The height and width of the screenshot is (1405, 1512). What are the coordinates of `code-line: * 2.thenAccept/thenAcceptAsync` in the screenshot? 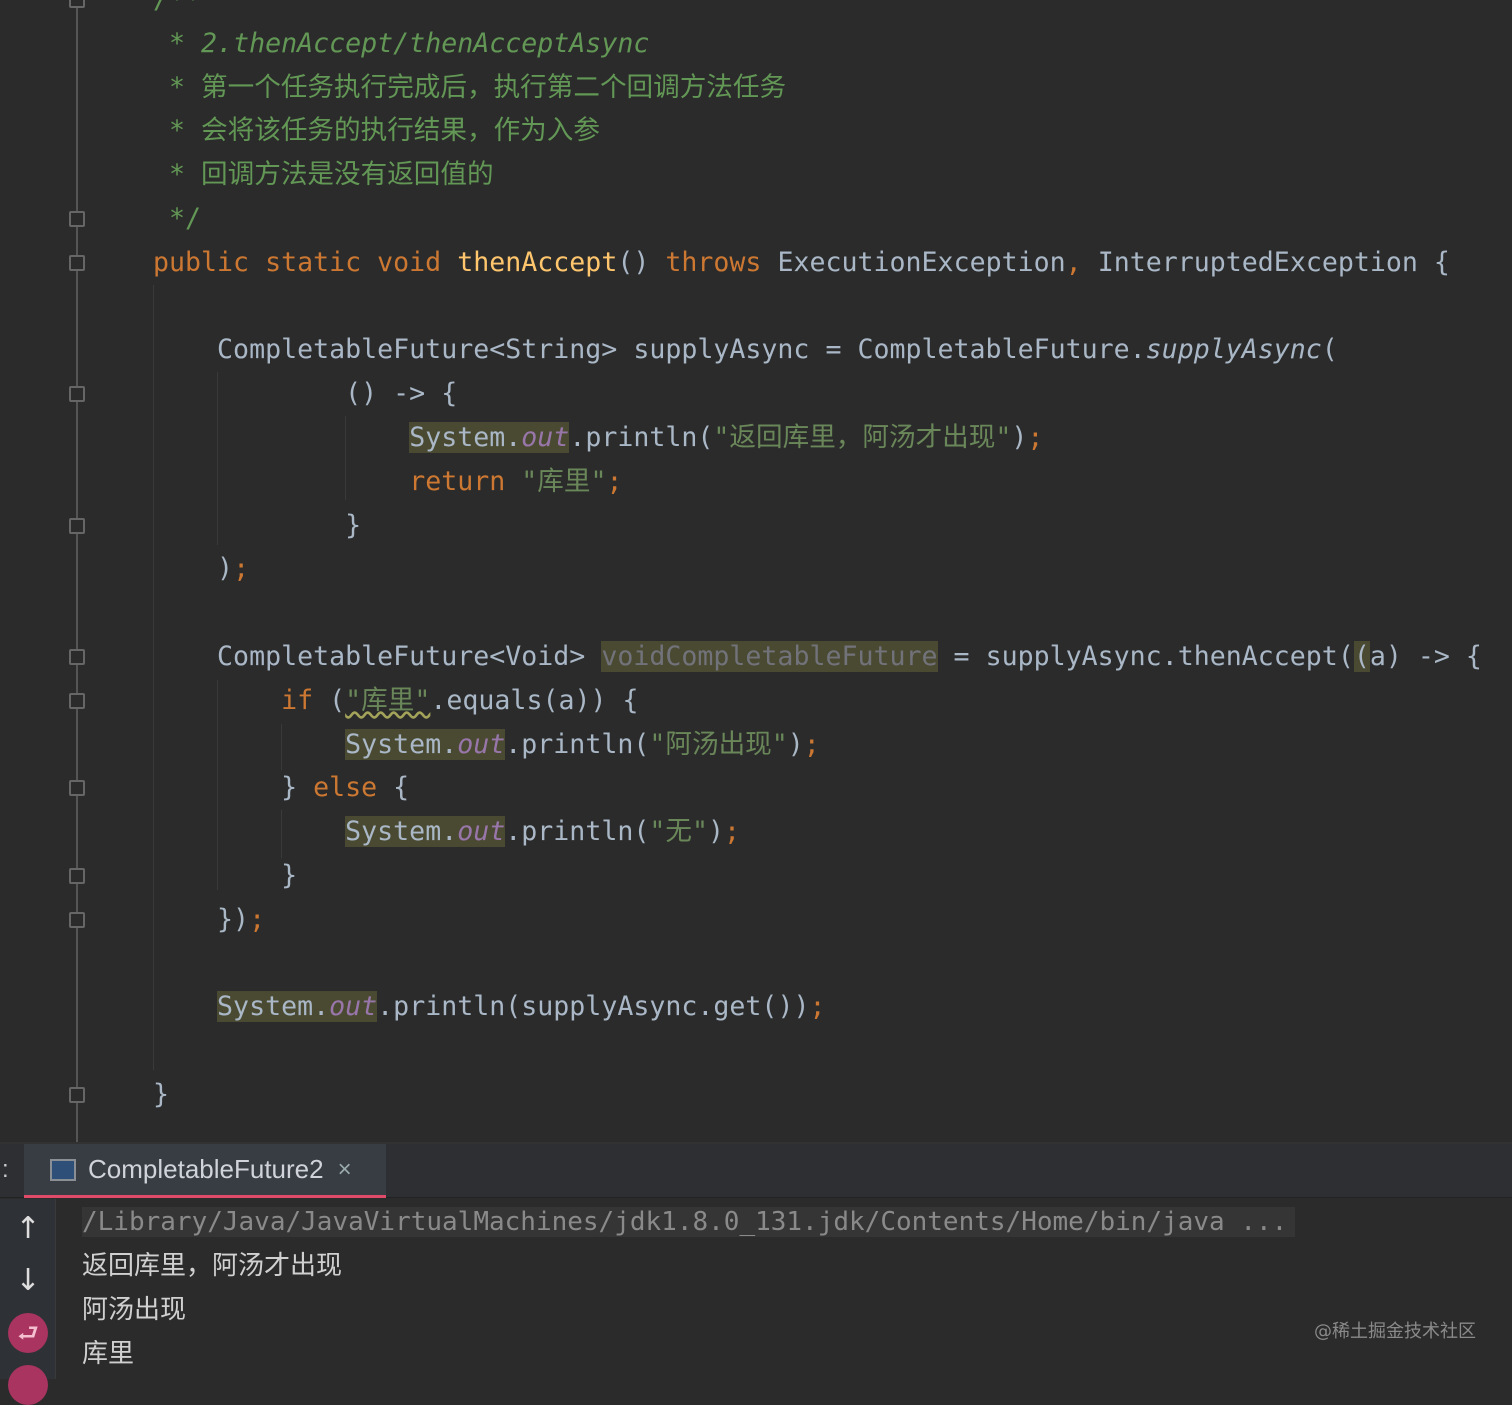 It's located at (401, 44).